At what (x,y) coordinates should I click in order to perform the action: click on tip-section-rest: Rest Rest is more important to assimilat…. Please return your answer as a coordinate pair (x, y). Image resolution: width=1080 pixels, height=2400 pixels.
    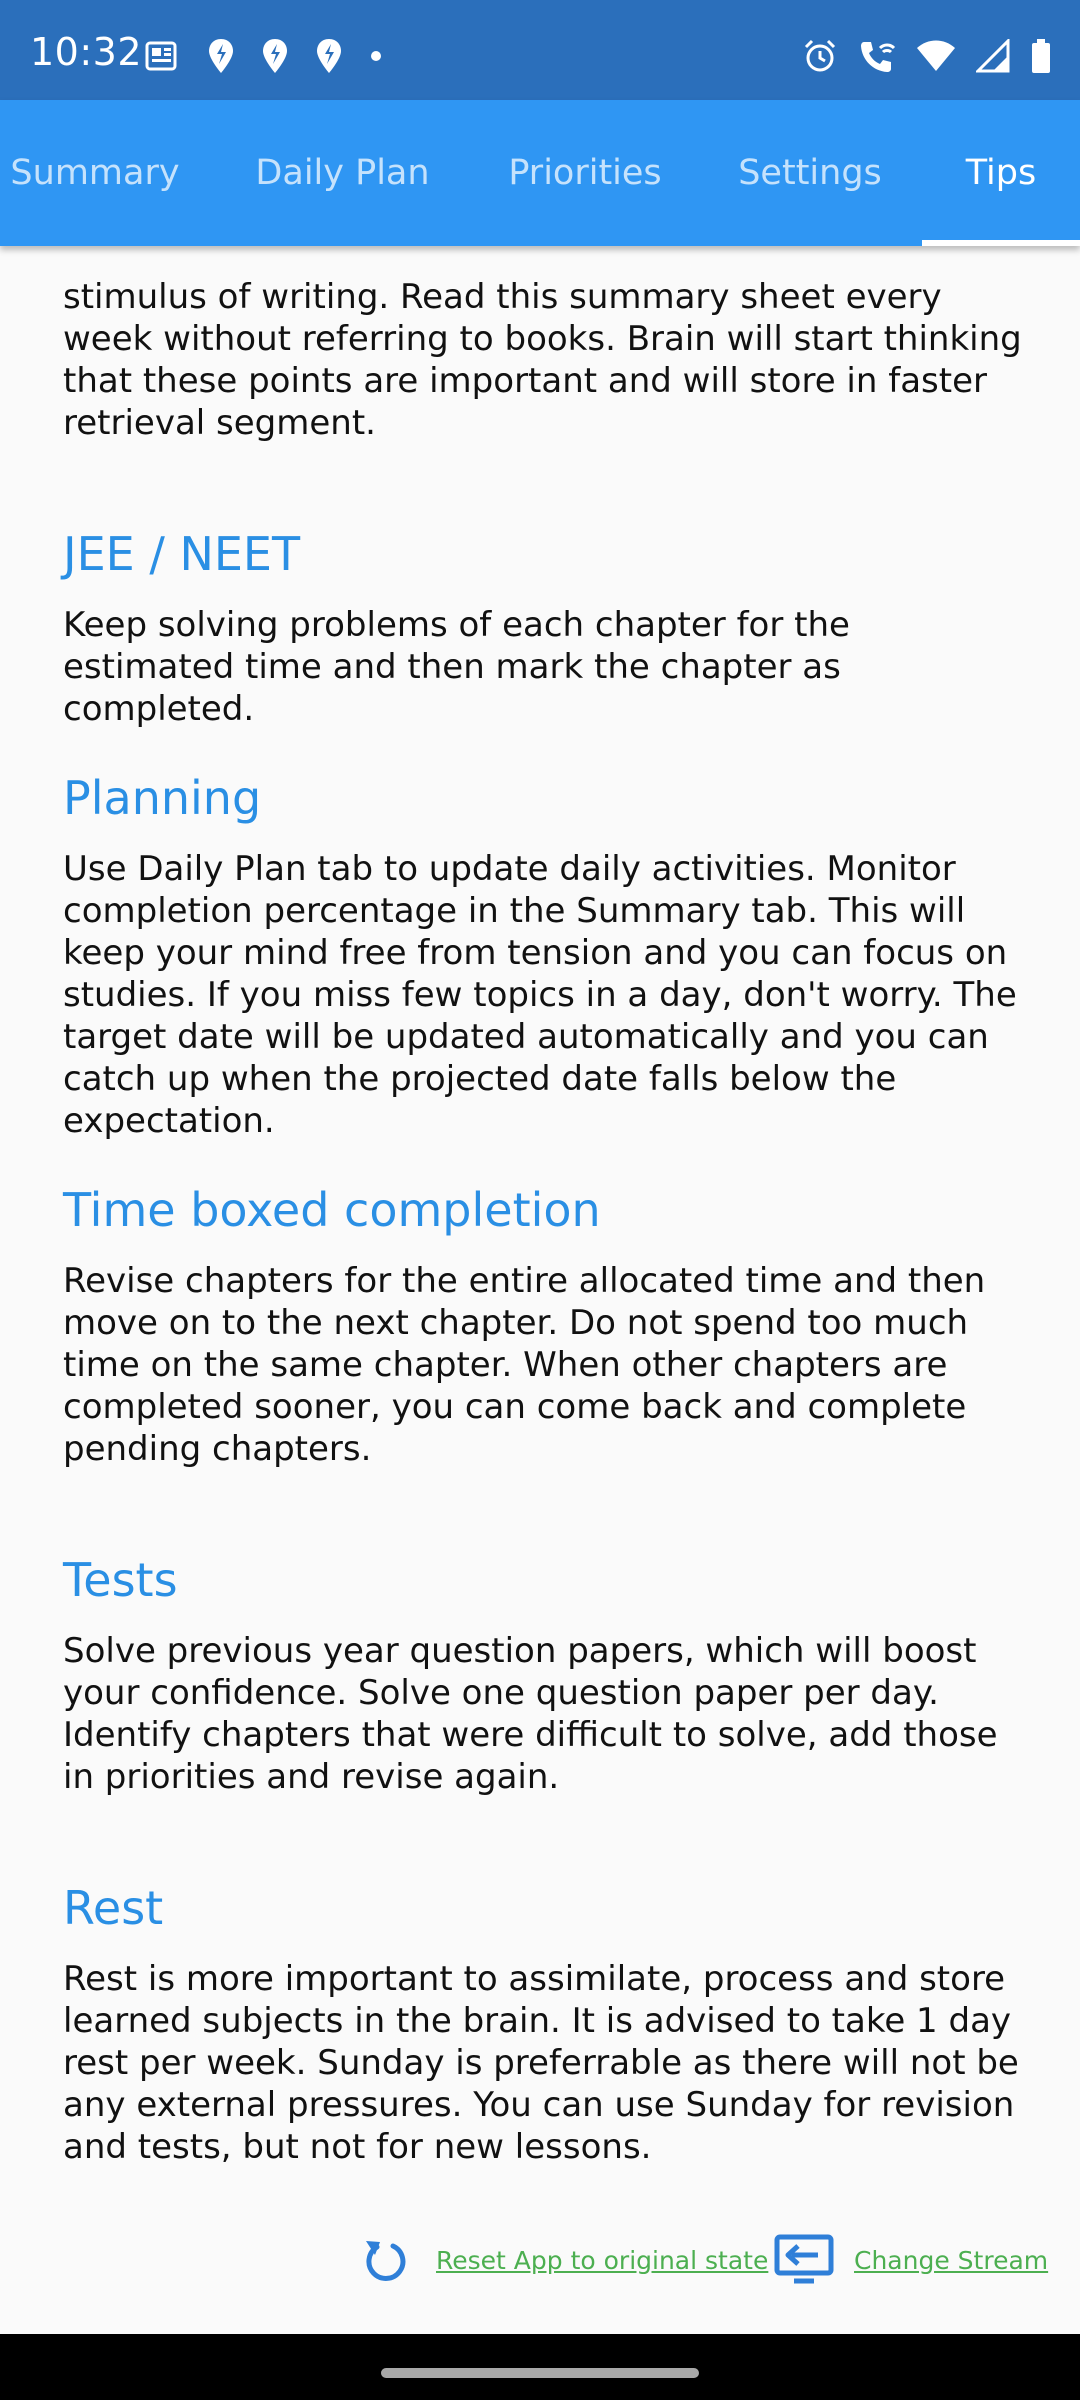
    Looking at the image, I should click on (543, 2024).